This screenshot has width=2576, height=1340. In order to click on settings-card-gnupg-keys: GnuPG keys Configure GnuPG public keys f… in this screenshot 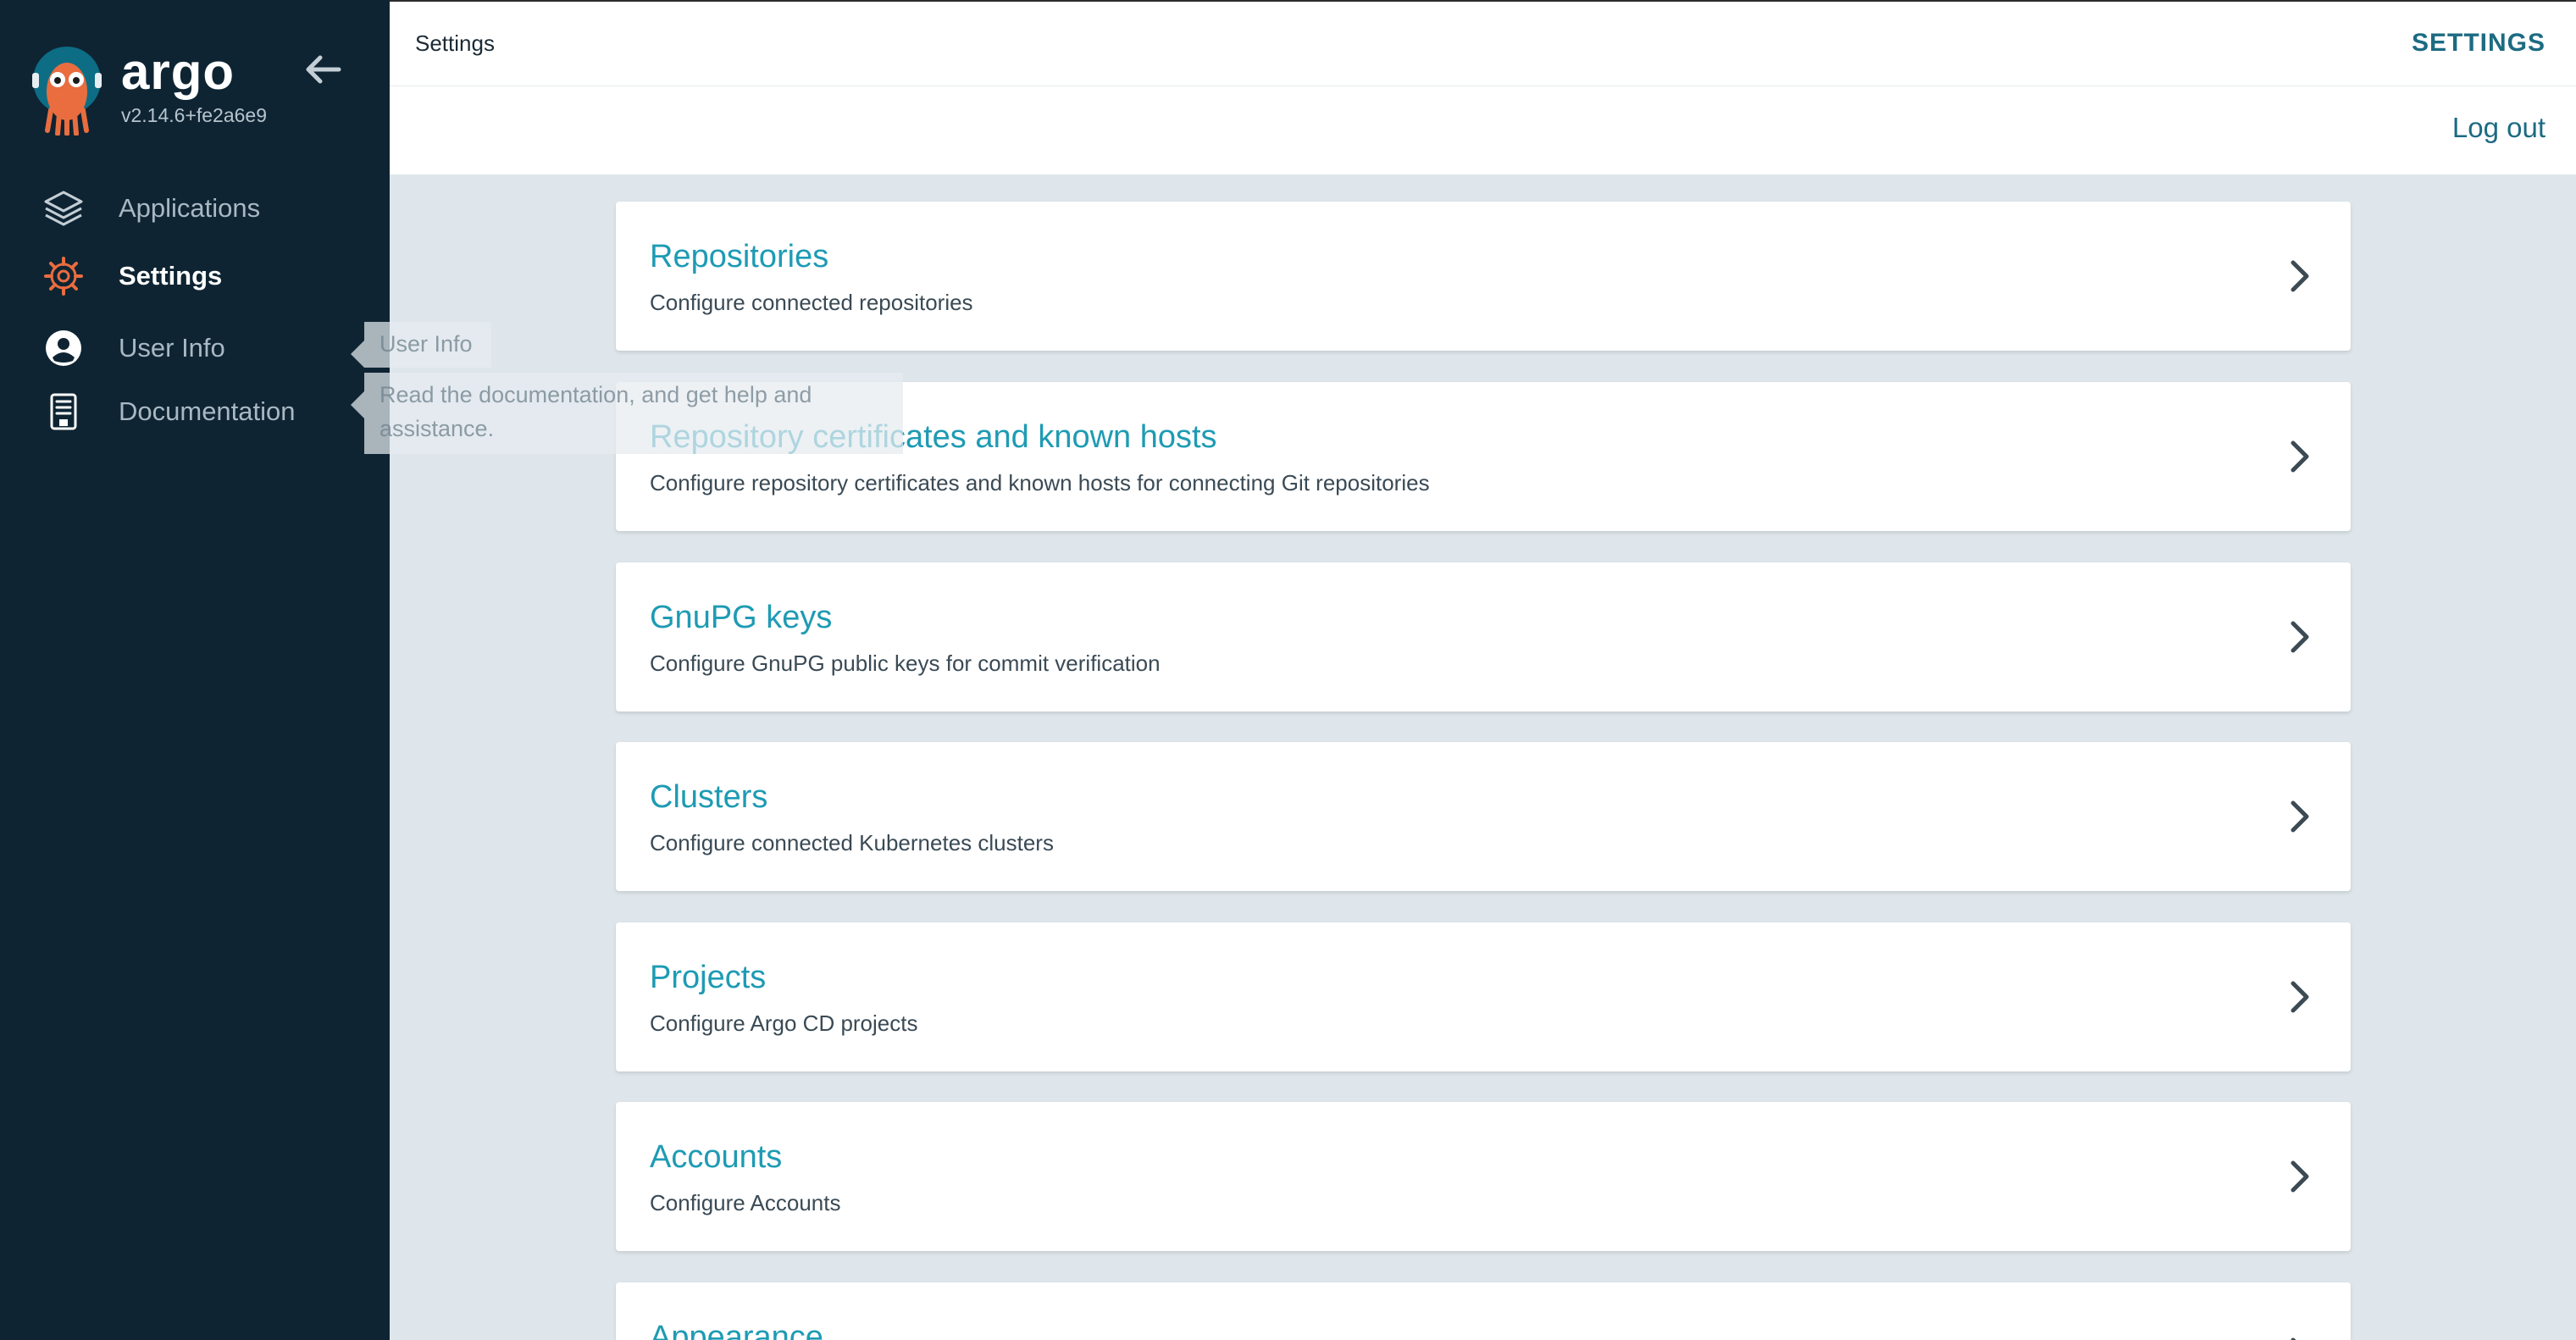, I will do `click(1483, 637)`.